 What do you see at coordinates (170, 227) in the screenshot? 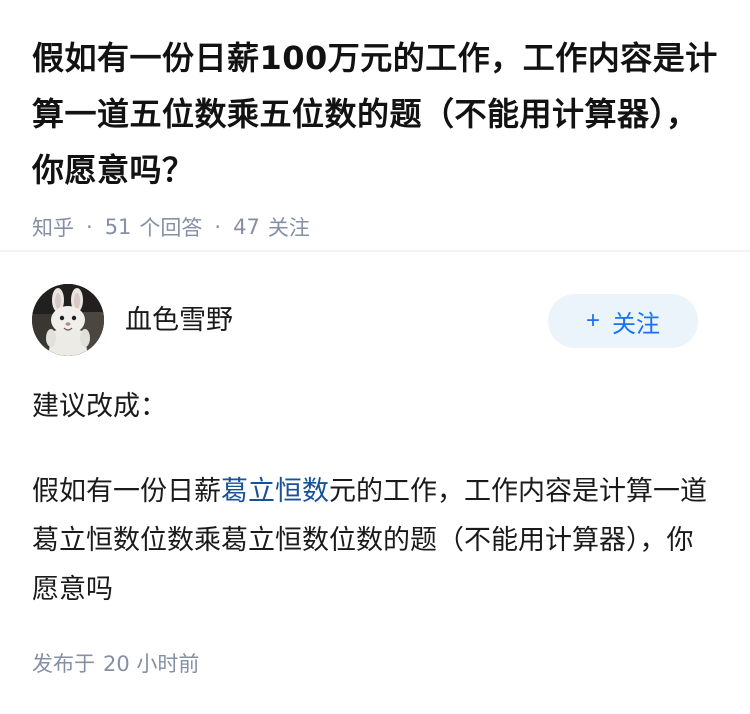
I see `answers-label: 个回答` at bounding box center [170, 227].